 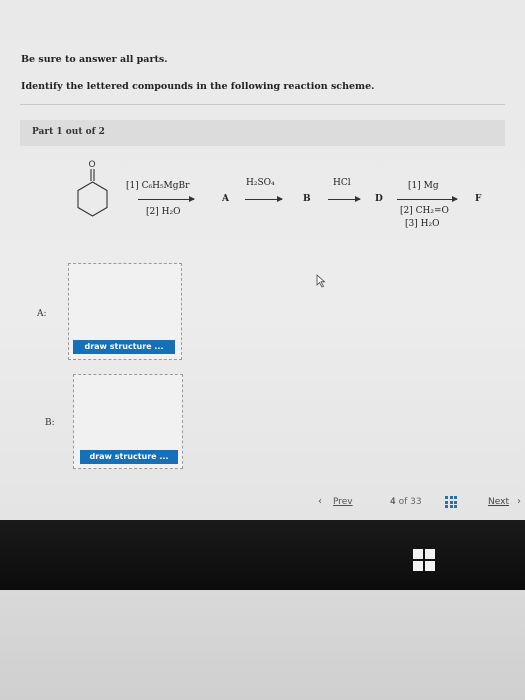 What do you see at coordinates (342, 183) in the screenshot?
I see `step3-reagent-top: HCl` at bounding box center [342, 183].